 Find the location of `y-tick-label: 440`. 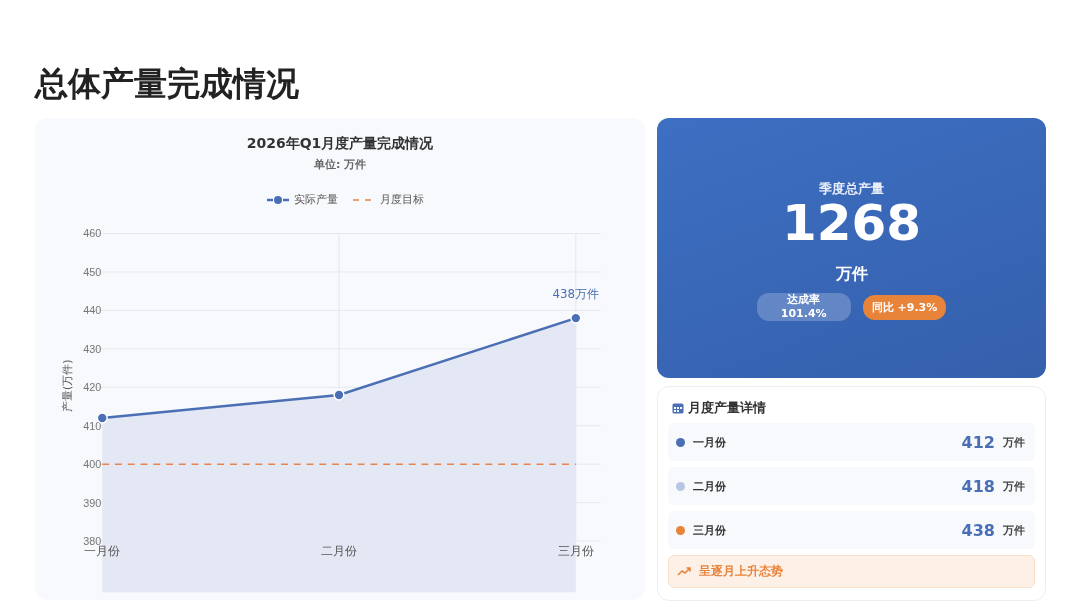

y-tick-label: 440 is located at coordinates (92, 310).